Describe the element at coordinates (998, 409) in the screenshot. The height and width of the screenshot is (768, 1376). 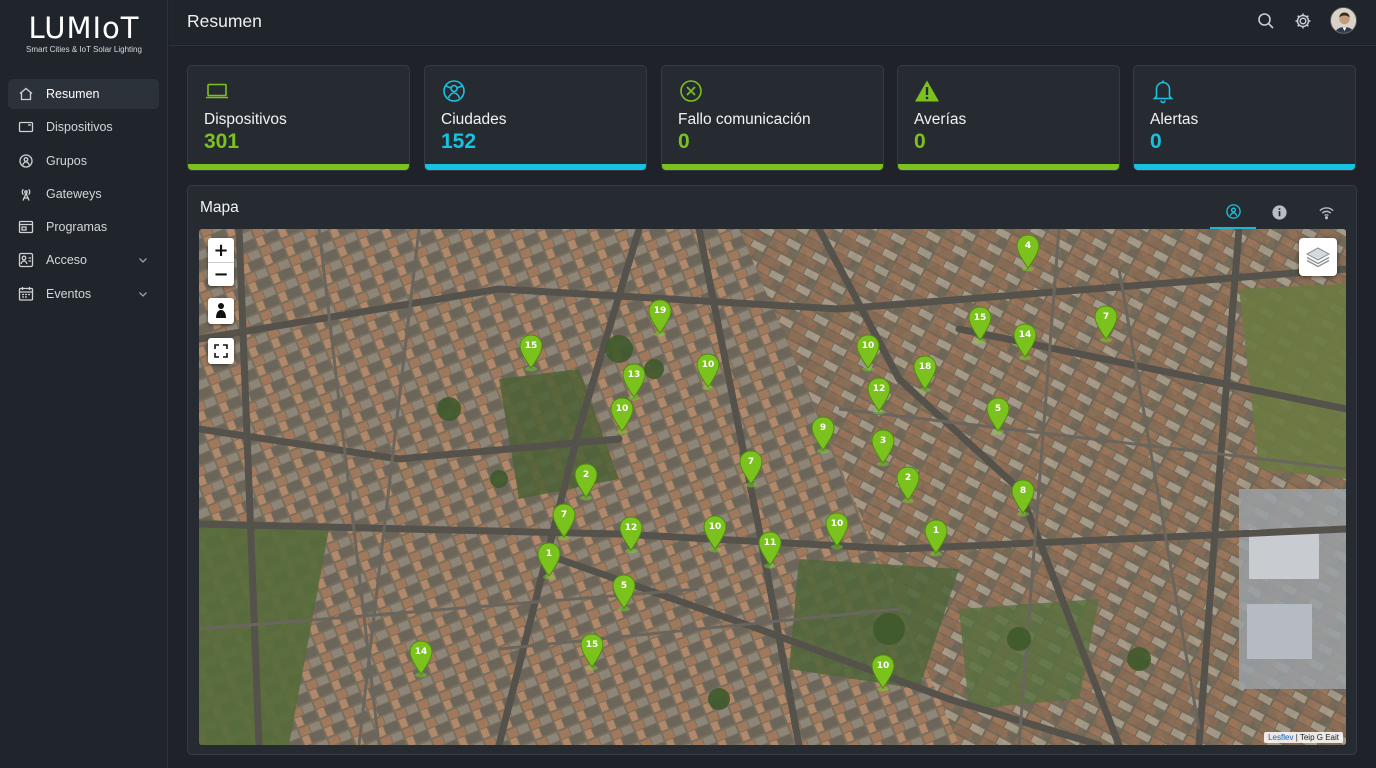
I see `map-marker-count: 5` at that location.